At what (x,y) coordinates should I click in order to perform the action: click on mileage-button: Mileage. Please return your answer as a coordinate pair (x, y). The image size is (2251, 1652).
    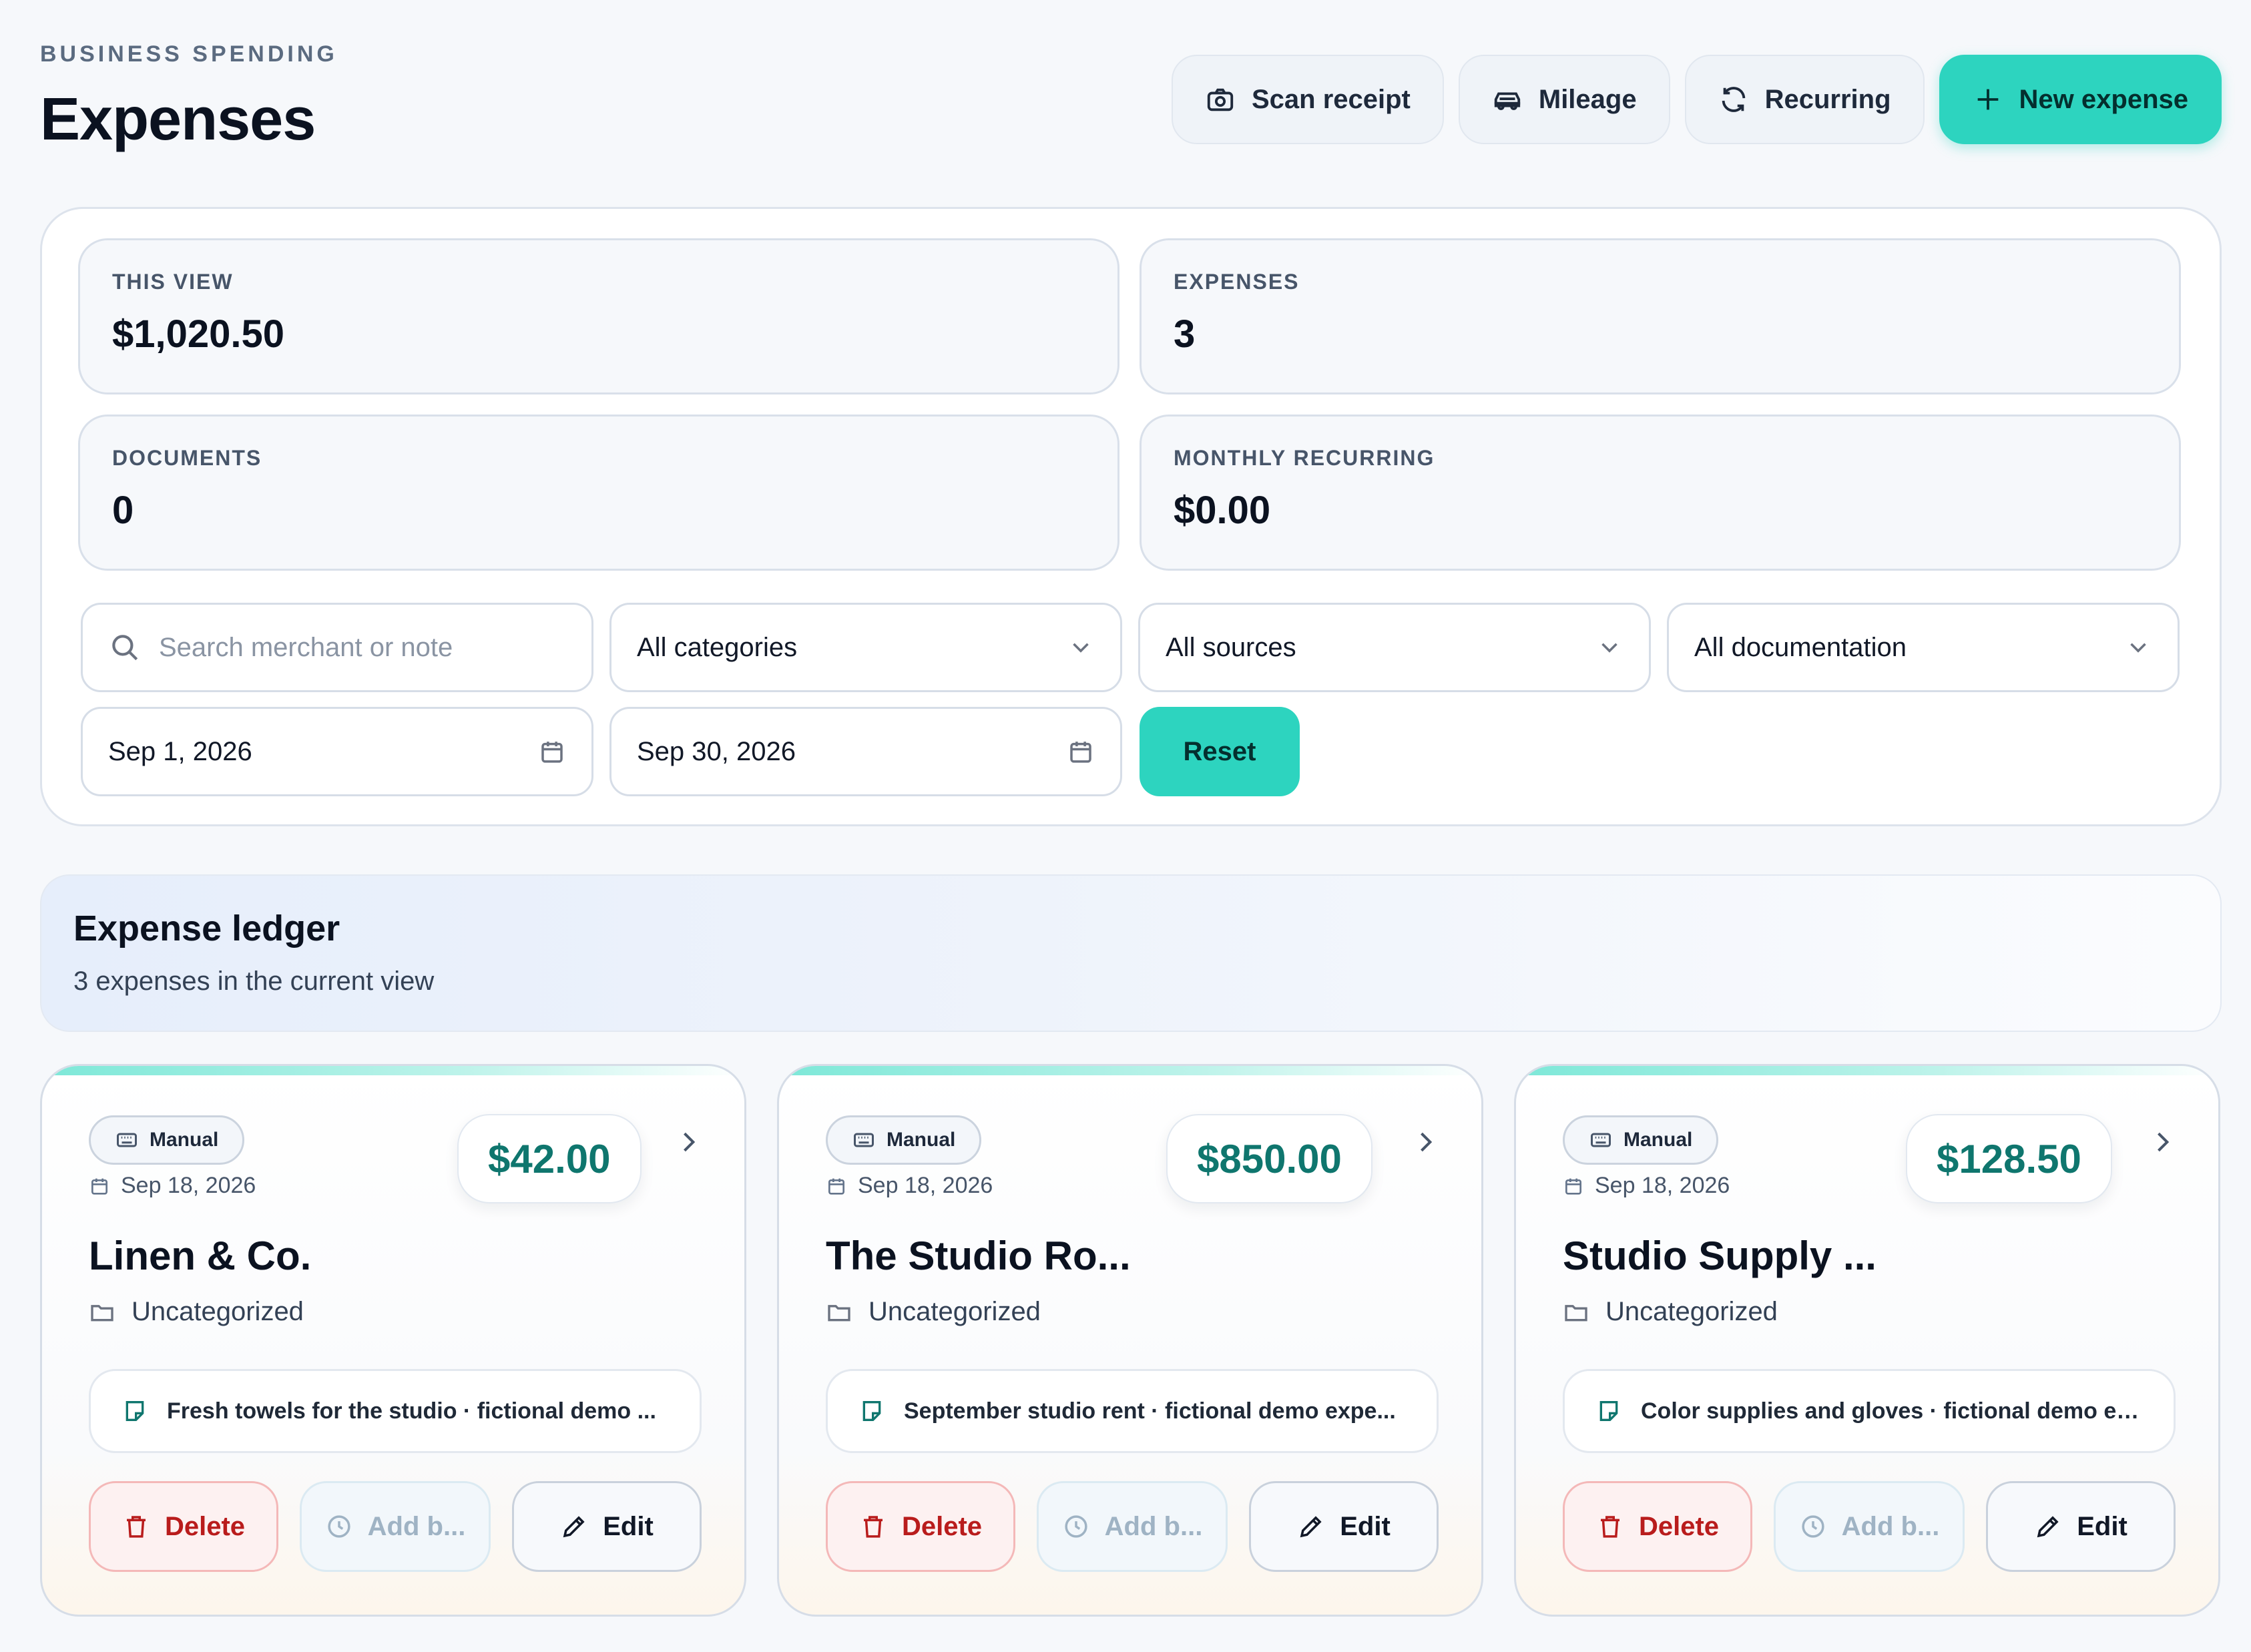
    Looking at the image, I should click on (1564, 99).